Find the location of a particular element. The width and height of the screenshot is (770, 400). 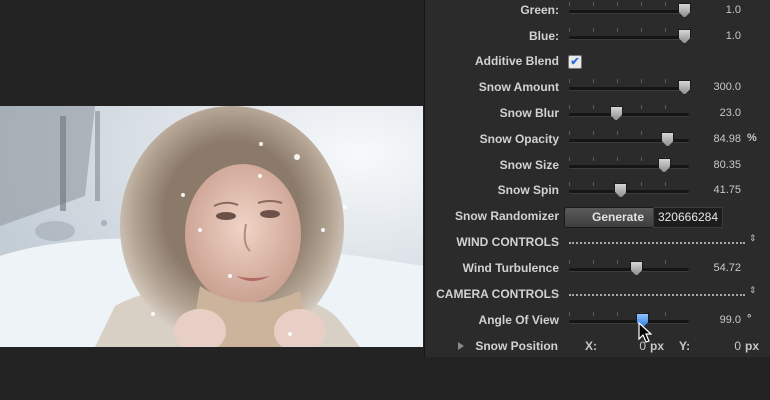

param-snow-amount: Snow Amount 300.0 is located at coordinates (597, 88).